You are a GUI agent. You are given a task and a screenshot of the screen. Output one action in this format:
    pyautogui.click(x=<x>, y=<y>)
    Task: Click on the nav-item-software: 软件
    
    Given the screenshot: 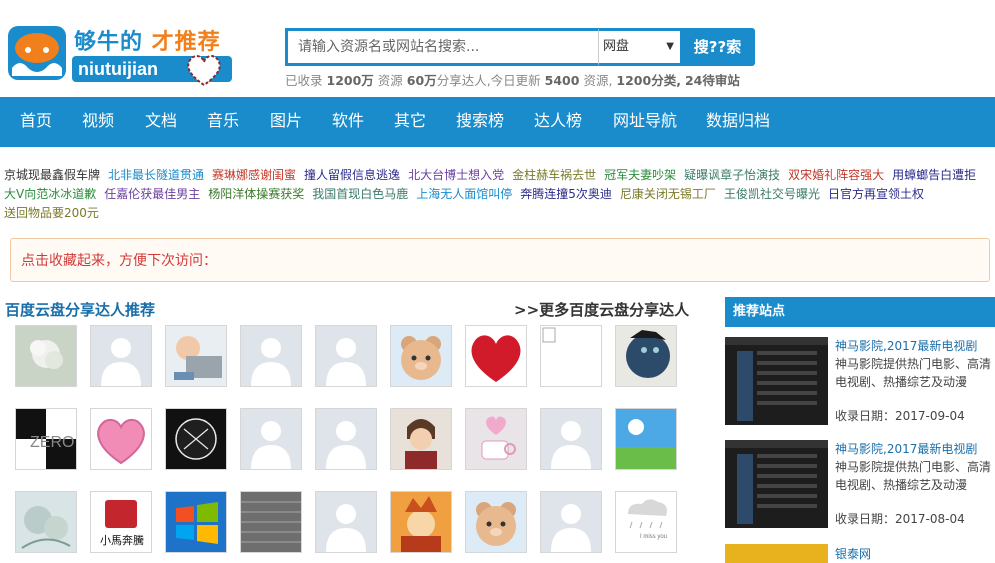 What is the action you would take?
    pyautogui.click(x=348, y=122)
    